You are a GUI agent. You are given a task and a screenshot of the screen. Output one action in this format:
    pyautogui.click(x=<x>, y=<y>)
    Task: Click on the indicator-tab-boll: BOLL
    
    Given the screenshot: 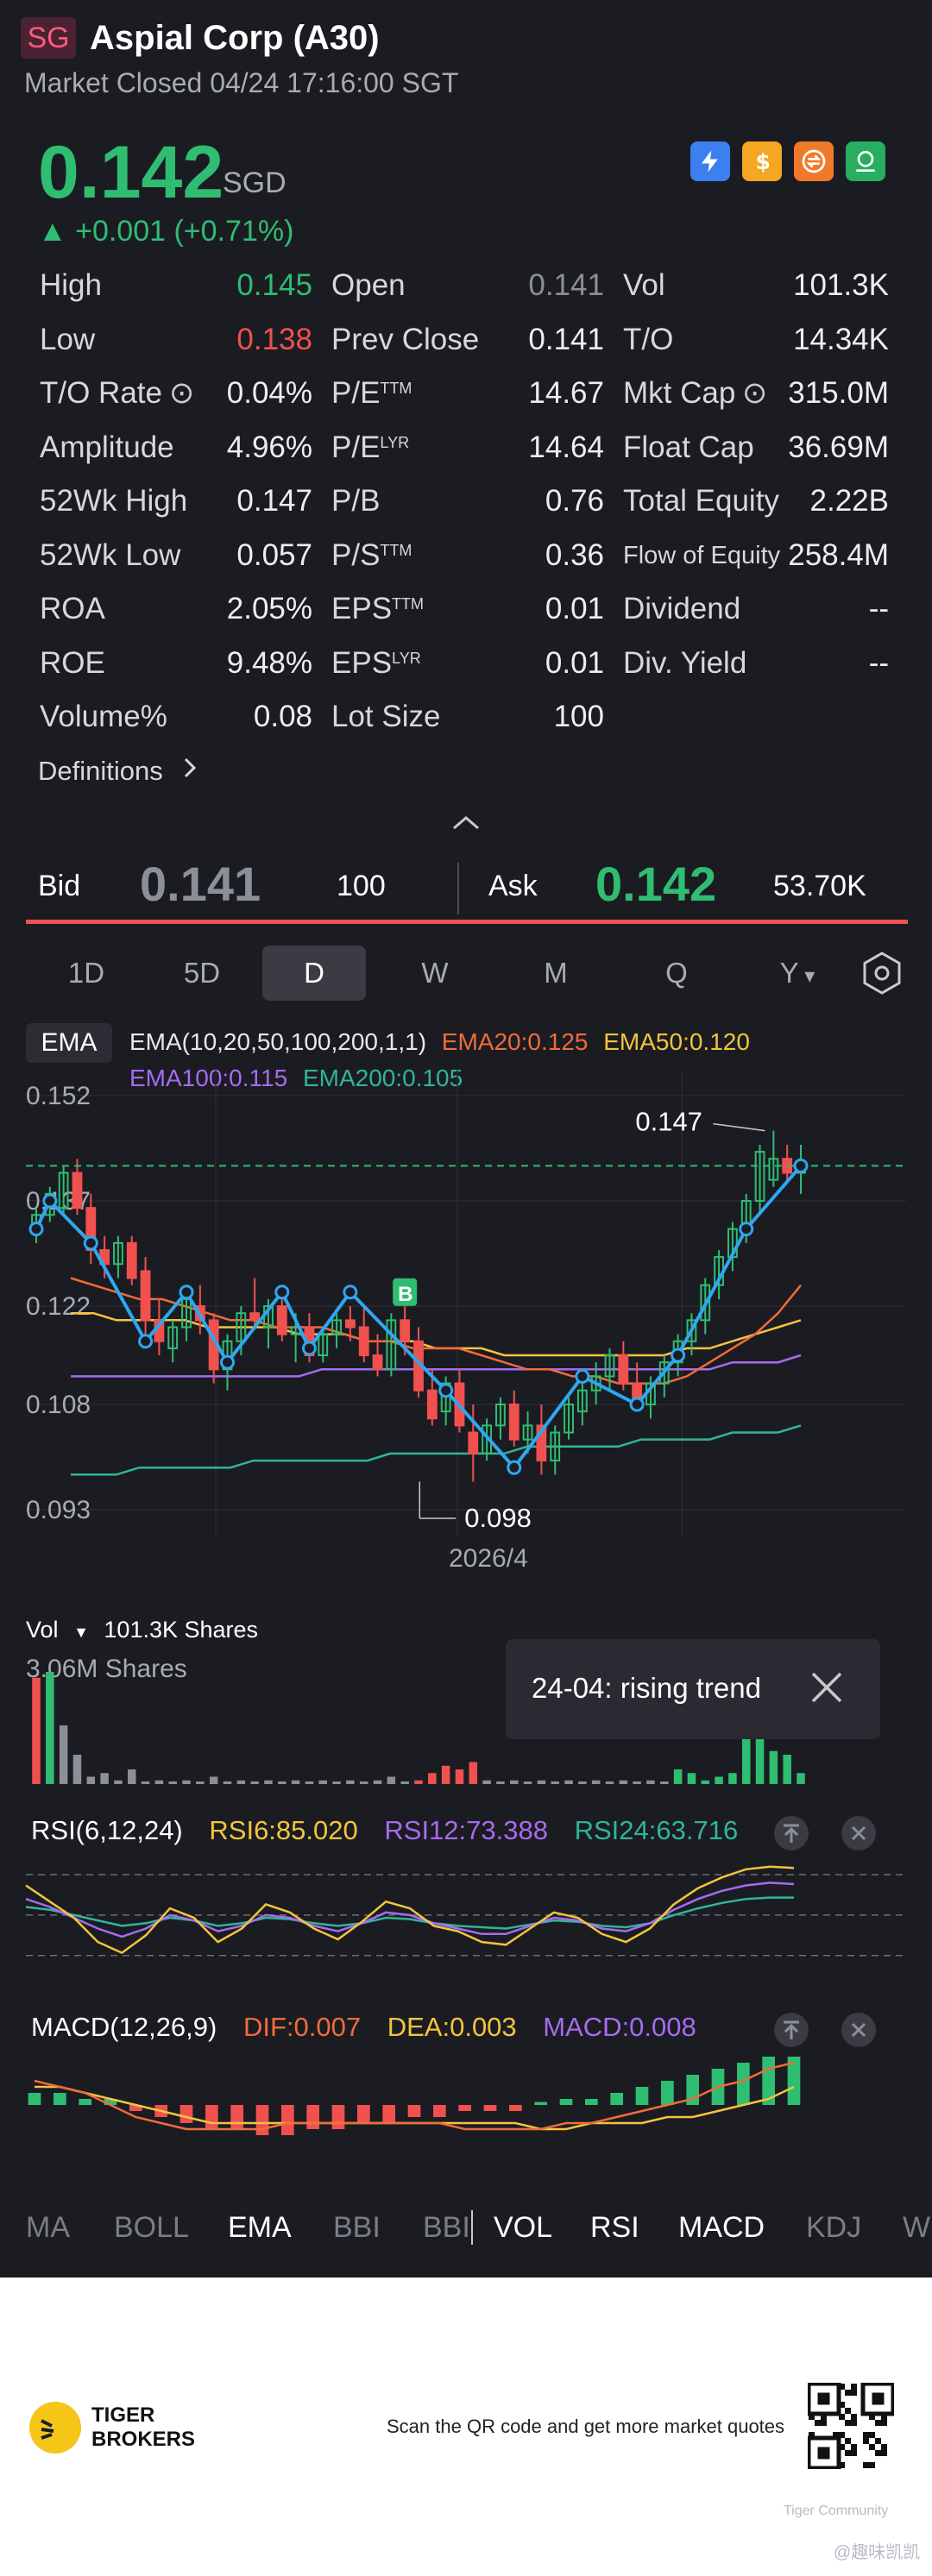 What is the action you would take?
    pyautogui.click(x=152, y=2227)
    